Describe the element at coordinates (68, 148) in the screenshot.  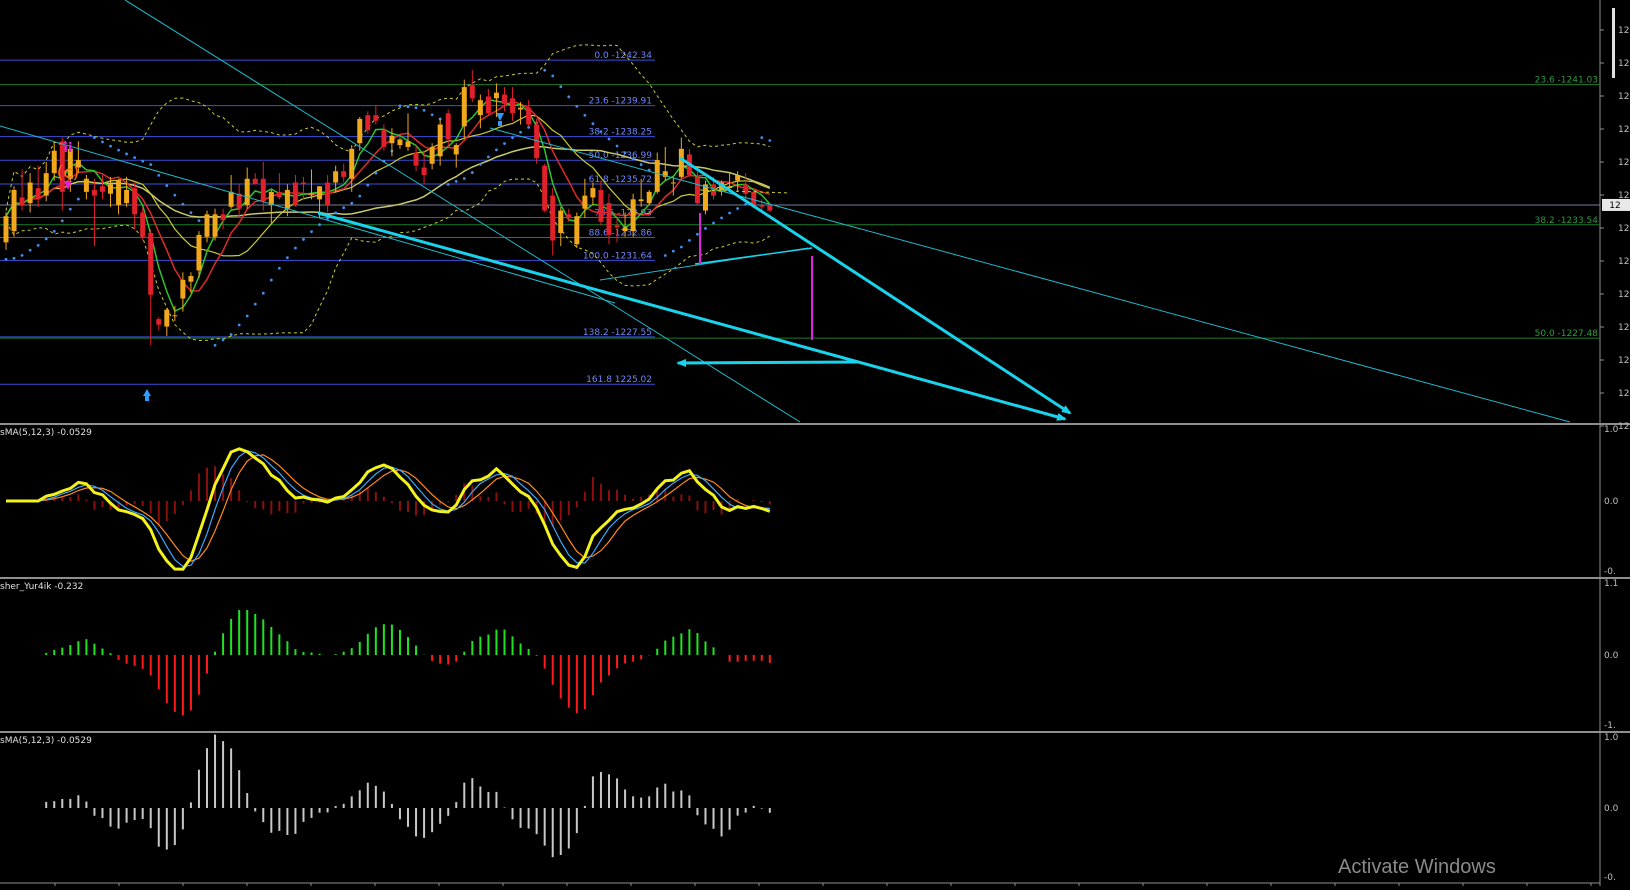
I see `wave-label-ii: ii` at that location.